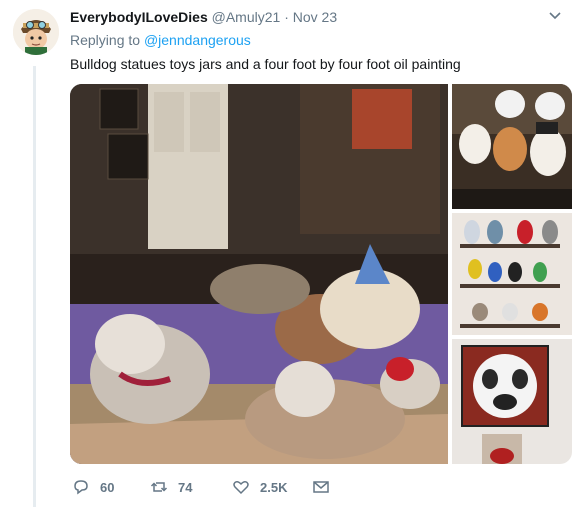 This screenshot has height=507, width=582. I want to click on replying-to: Replying to @jenndangerous, so click(160, 40).